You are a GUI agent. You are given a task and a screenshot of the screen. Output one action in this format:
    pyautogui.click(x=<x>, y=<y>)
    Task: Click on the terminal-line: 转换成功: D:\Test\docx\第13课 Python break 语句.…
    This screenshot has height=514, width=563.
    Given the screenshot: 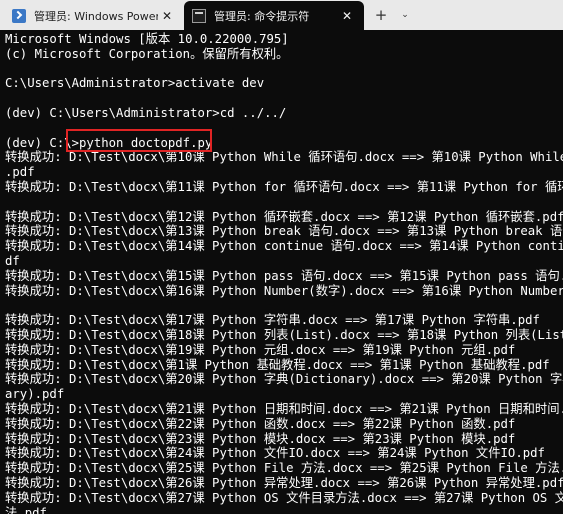 What is the action you would take?
    pyautogui.click(x=284, y=231)
    